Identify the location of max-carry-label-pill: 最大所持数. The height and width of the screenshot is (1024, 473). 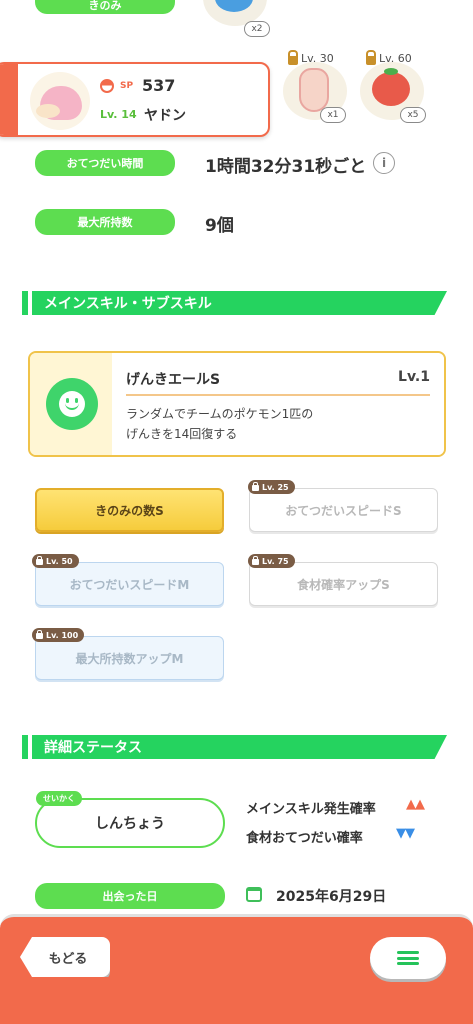
(105, 222).